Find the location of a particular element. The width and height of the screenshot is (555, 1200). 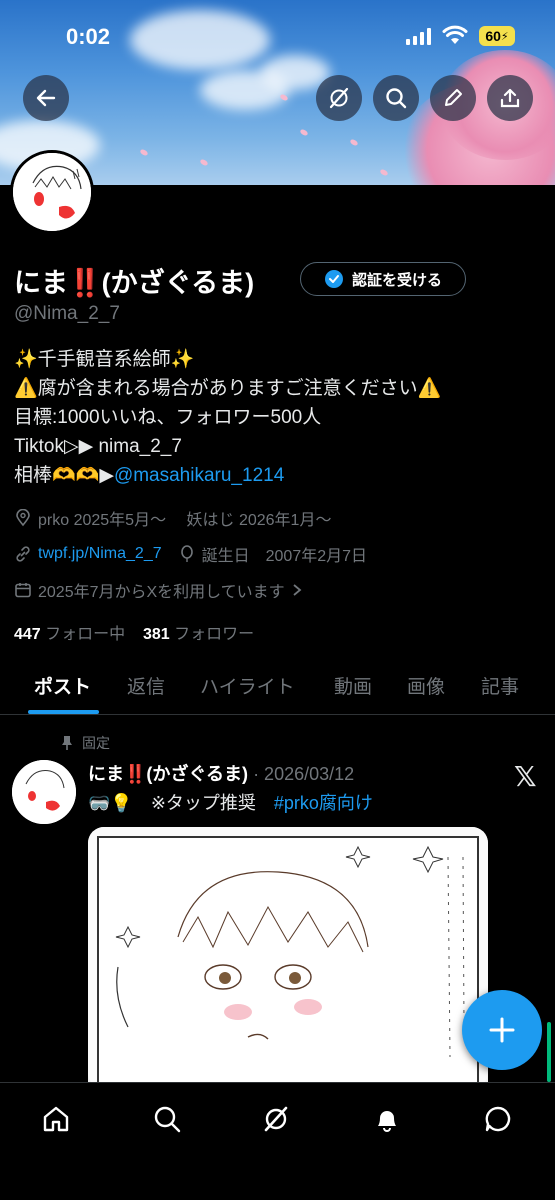

joined-text: 2025年7月からXを利用しています is located at coordinates (161, 592).